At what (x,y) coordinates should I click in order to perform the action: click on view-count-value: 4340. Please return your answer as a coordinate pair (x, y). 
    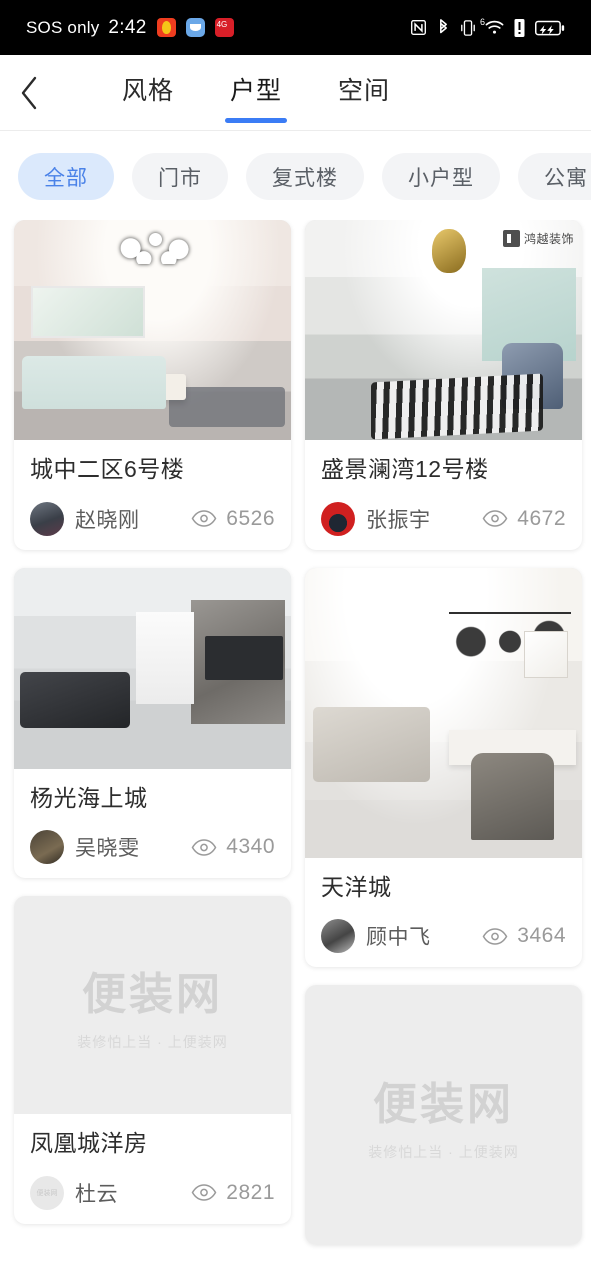
    Looking at the image, I should click on (250, 847).